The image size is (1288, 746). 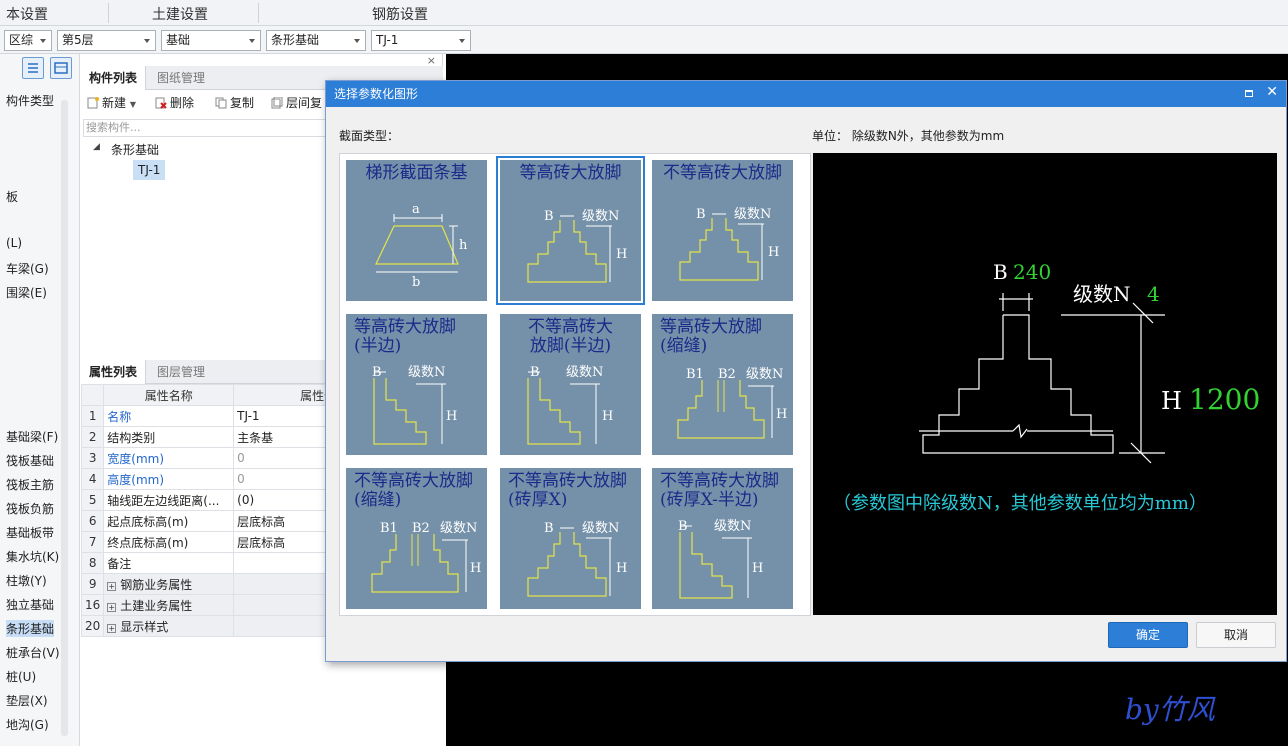 I want to click on property-group-name: 显示样式, so click(x=144, y=626).